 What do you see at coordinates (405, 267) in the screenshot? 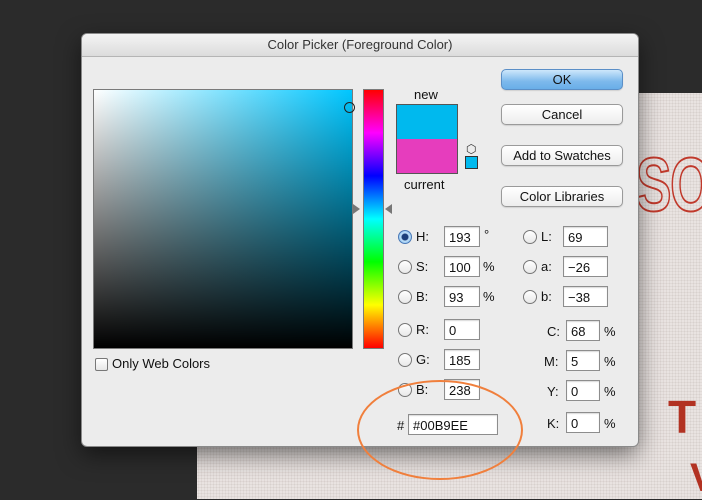
I see `saturation-radio` at bounding box center [405, 267].